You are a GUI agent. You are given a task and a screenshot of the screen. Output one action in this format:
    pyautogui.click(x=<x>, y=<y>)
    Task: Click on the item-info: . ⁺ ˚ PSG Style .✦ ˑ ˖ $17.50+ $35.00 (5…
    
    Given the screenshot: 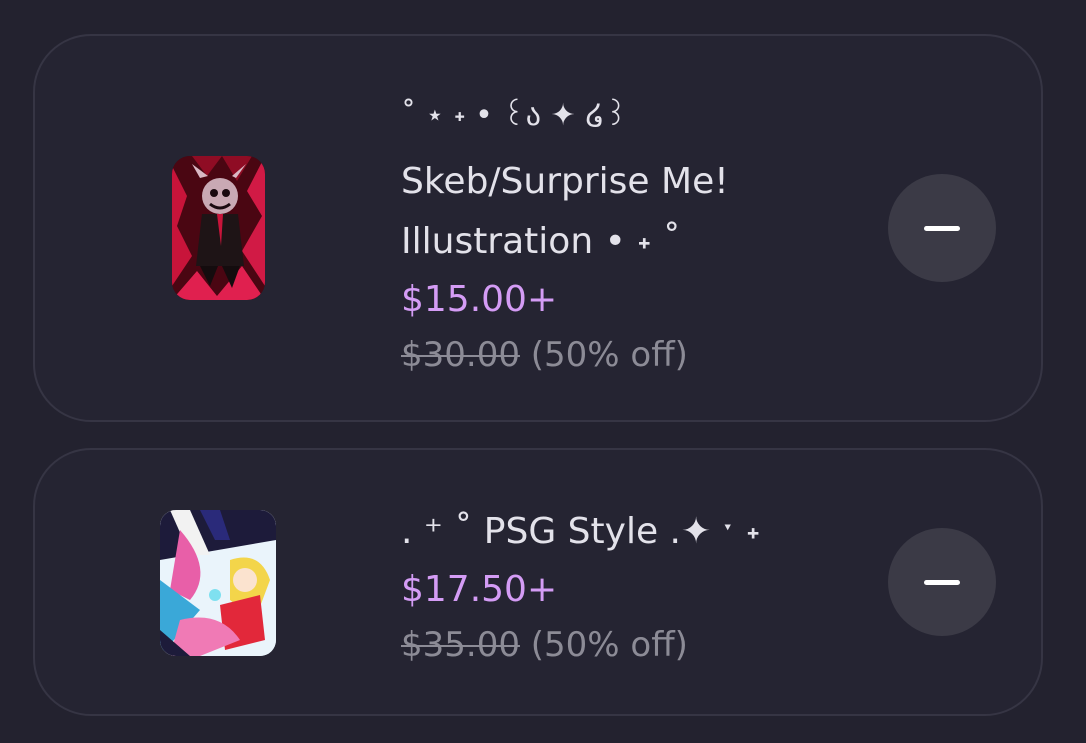 What is the action you would take?
    pyautogui.click(x=636, y=587)
    